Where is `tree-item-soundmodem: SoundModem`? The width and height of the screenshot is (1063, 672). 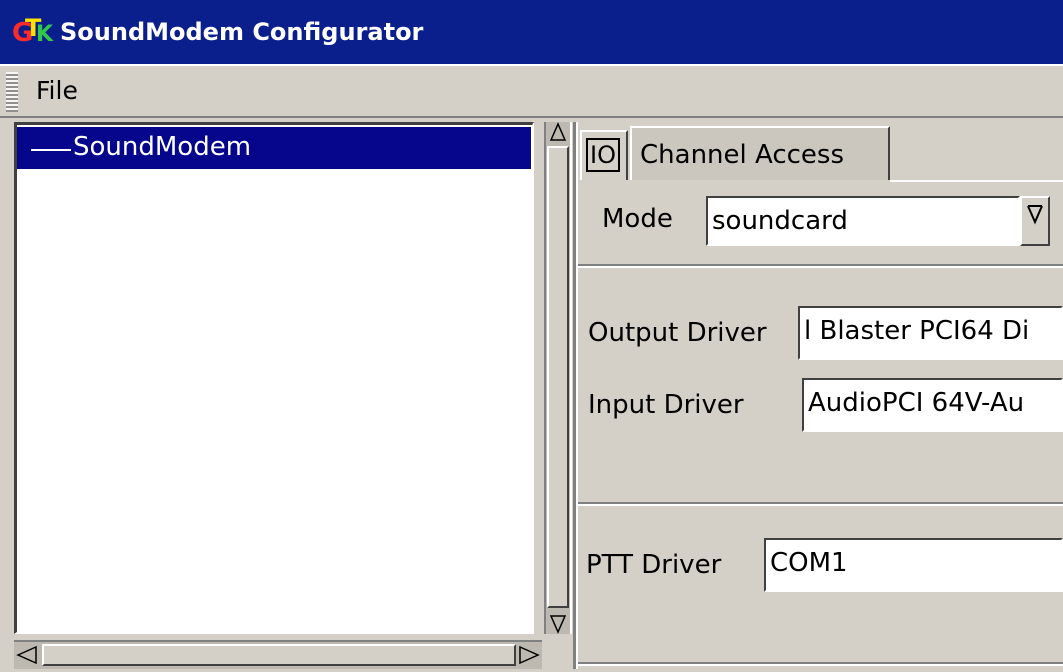 tree-item-soundmodem: SoundModem is located at coordinates (274, 148).